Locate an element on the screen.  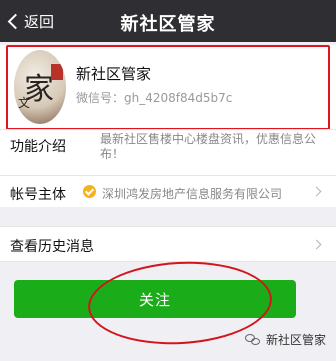
account-owner-label: 帐号主体 is located at coordinates (38, 195).